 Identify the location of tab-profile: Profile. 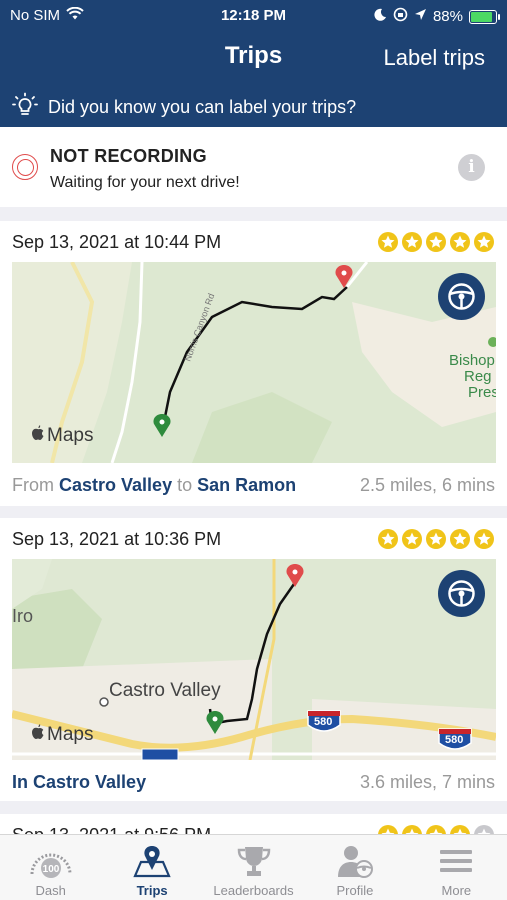
(354, 867).